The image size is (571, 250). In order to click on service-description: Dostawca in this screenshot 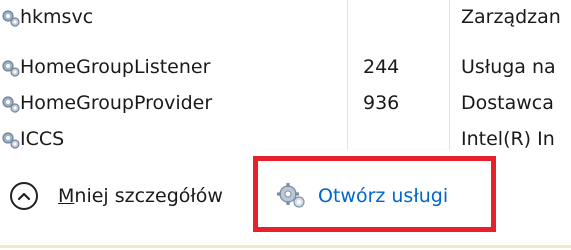, I will do `click(507, 103)`.